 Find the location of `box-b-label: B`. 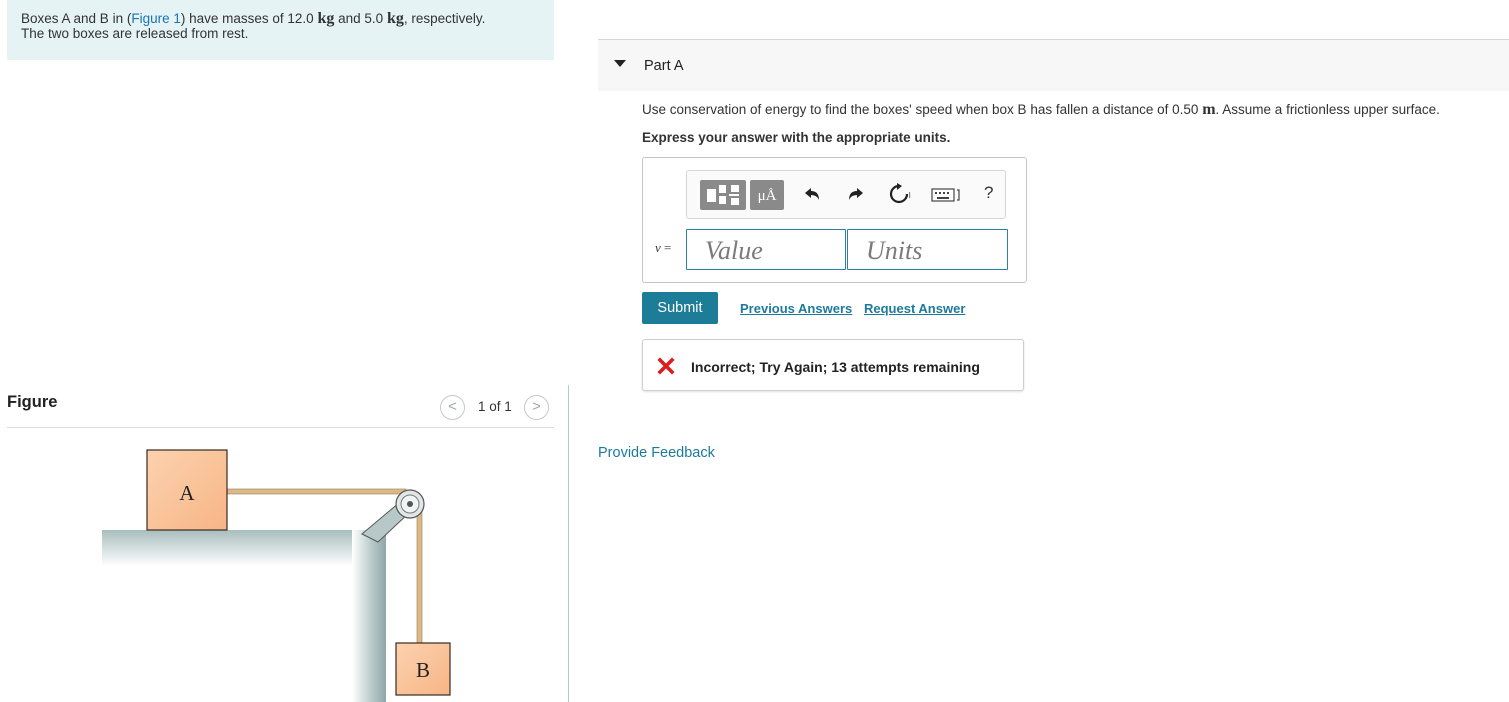

box-b-label: B is located at coordinates (423, 670).